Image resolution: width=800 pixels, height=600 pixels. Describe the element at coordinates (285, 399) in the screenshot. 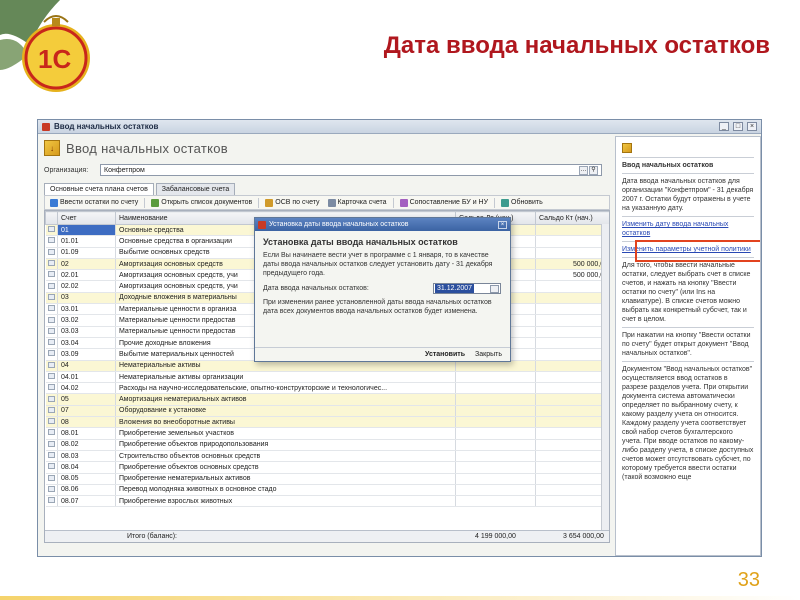

I see `cell-name: Амортизация нематериальных активов` at that location.